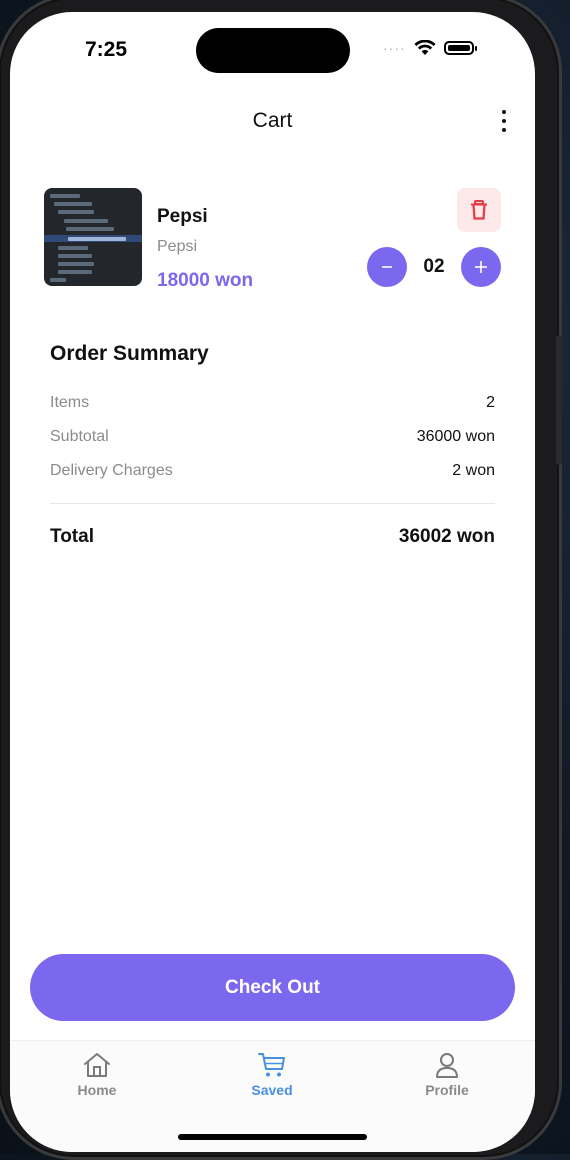 The image size is (570, 1160). What do you see at coordinates (272, 1137) in the screenshot?
I see `home-indicator` at bounding box center [272, 1137].